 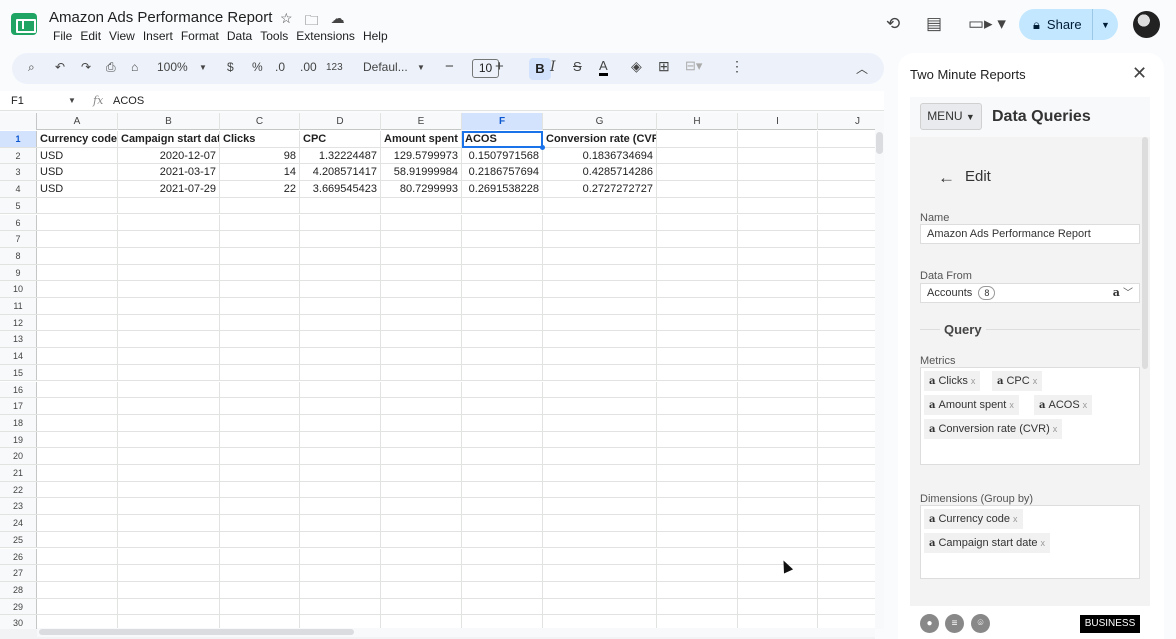 I want to click on menu-edit: Edit, so click(x=90, y=36).